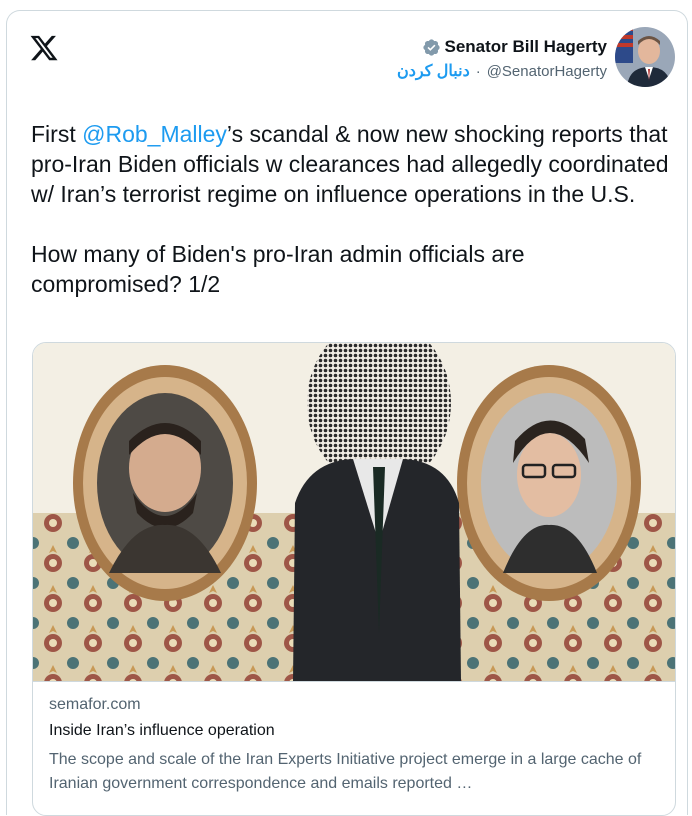 The width and height of the screenshot is (692, 816). I want to click on link-domain: semafor.com, so click(95, 704).